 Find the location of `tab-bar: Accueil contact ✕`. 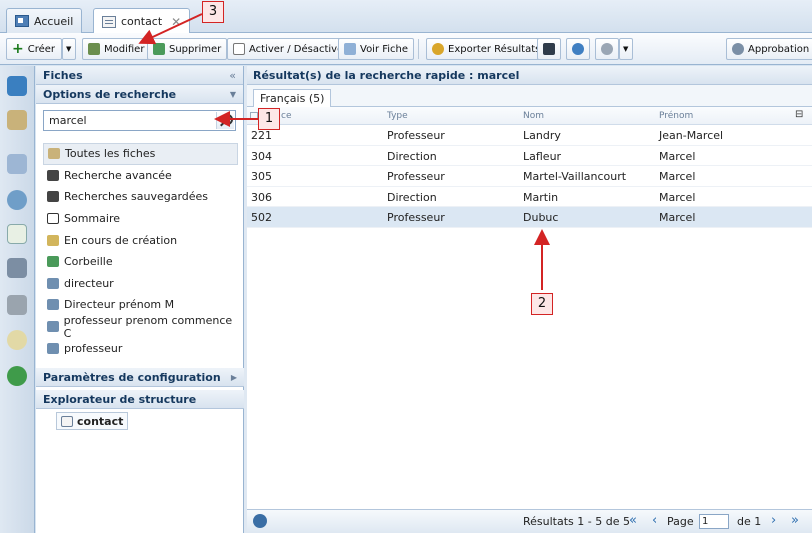

tab-bar: Accueil contact ✕ is located at coordinates (406, 17).